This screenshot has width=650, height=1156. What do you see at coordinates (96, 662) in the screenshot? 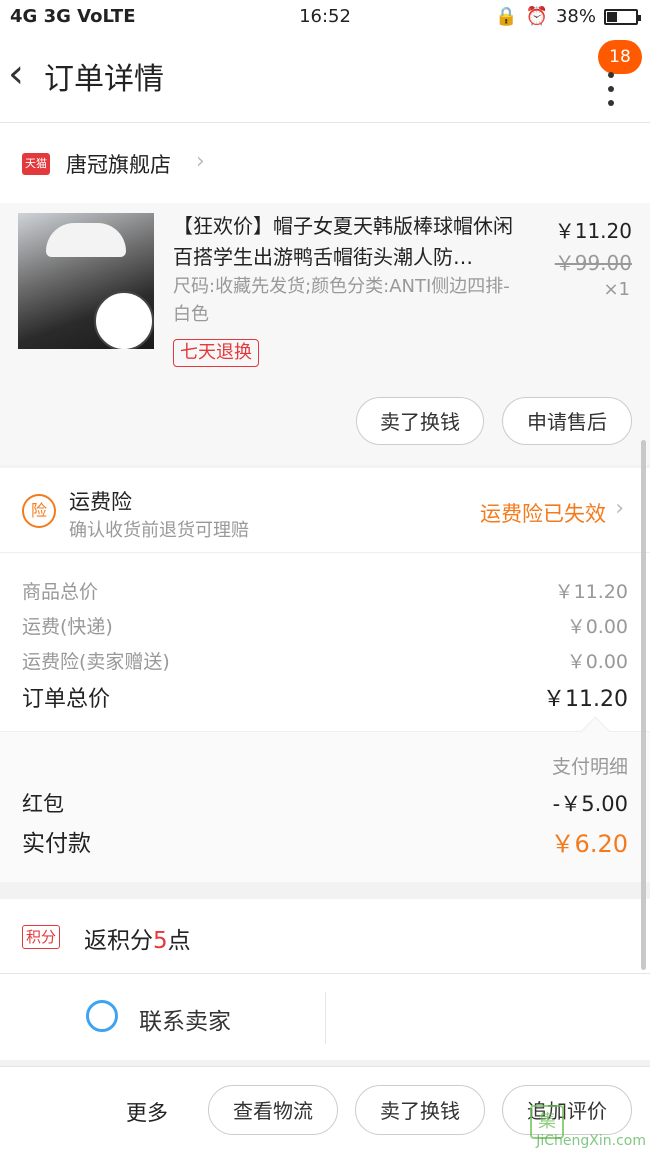
I see `summary-label: 运费险(卖家赠送)` at bounding box center [96, 662].